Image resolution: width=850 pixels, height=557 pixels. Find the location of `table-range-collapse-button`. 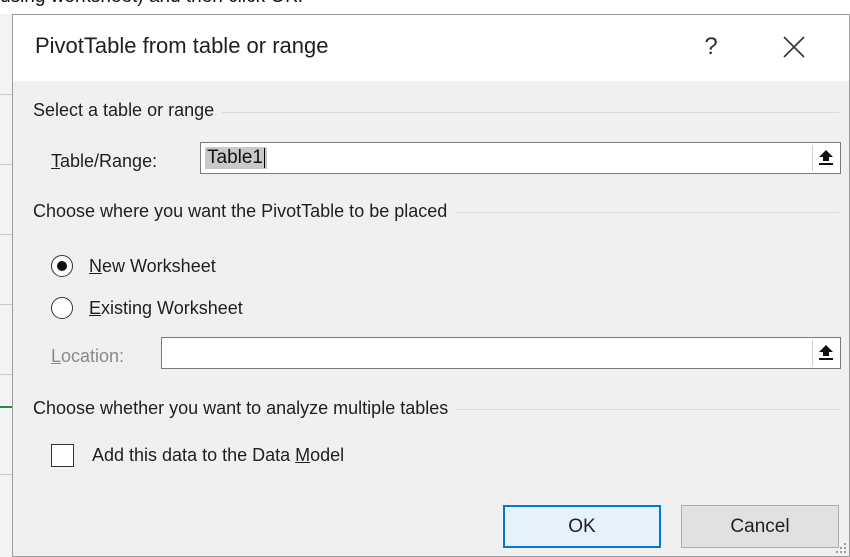

table-range-collapse-button is located at coordinates (825, 158).